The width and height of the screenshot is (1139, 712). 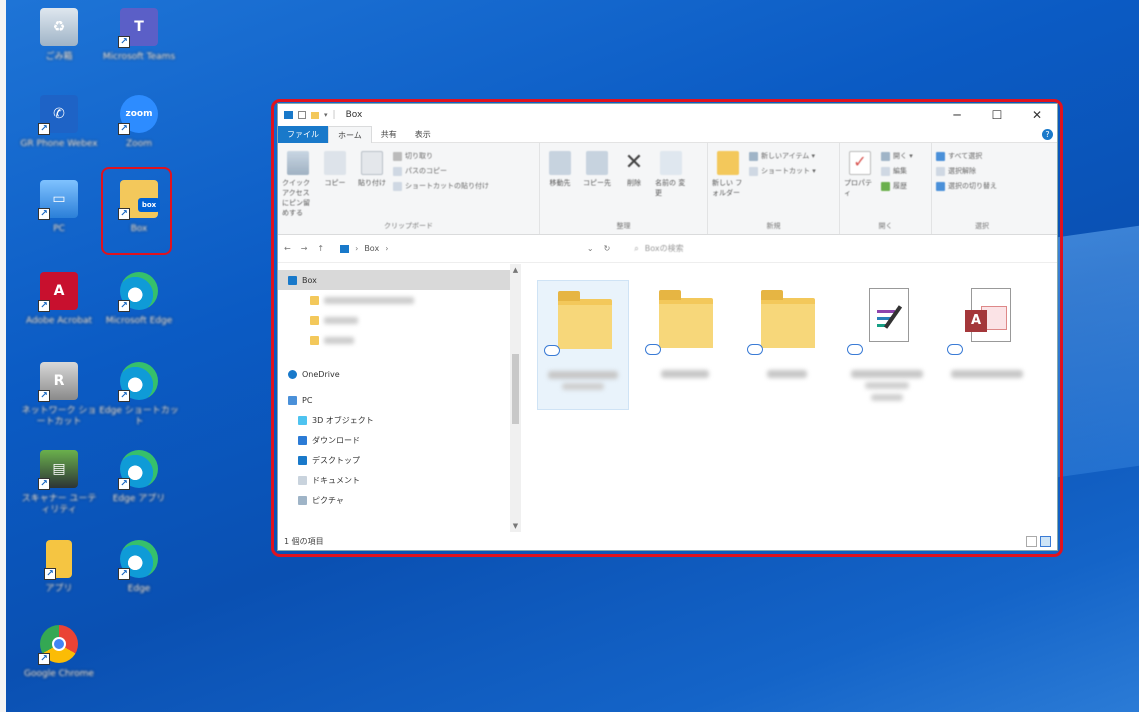 What do you see at coordinates (139, 321) in the screenshot?
I see `desktop-icon-label: Microsoft Edge` at bounding box center [139, 321].